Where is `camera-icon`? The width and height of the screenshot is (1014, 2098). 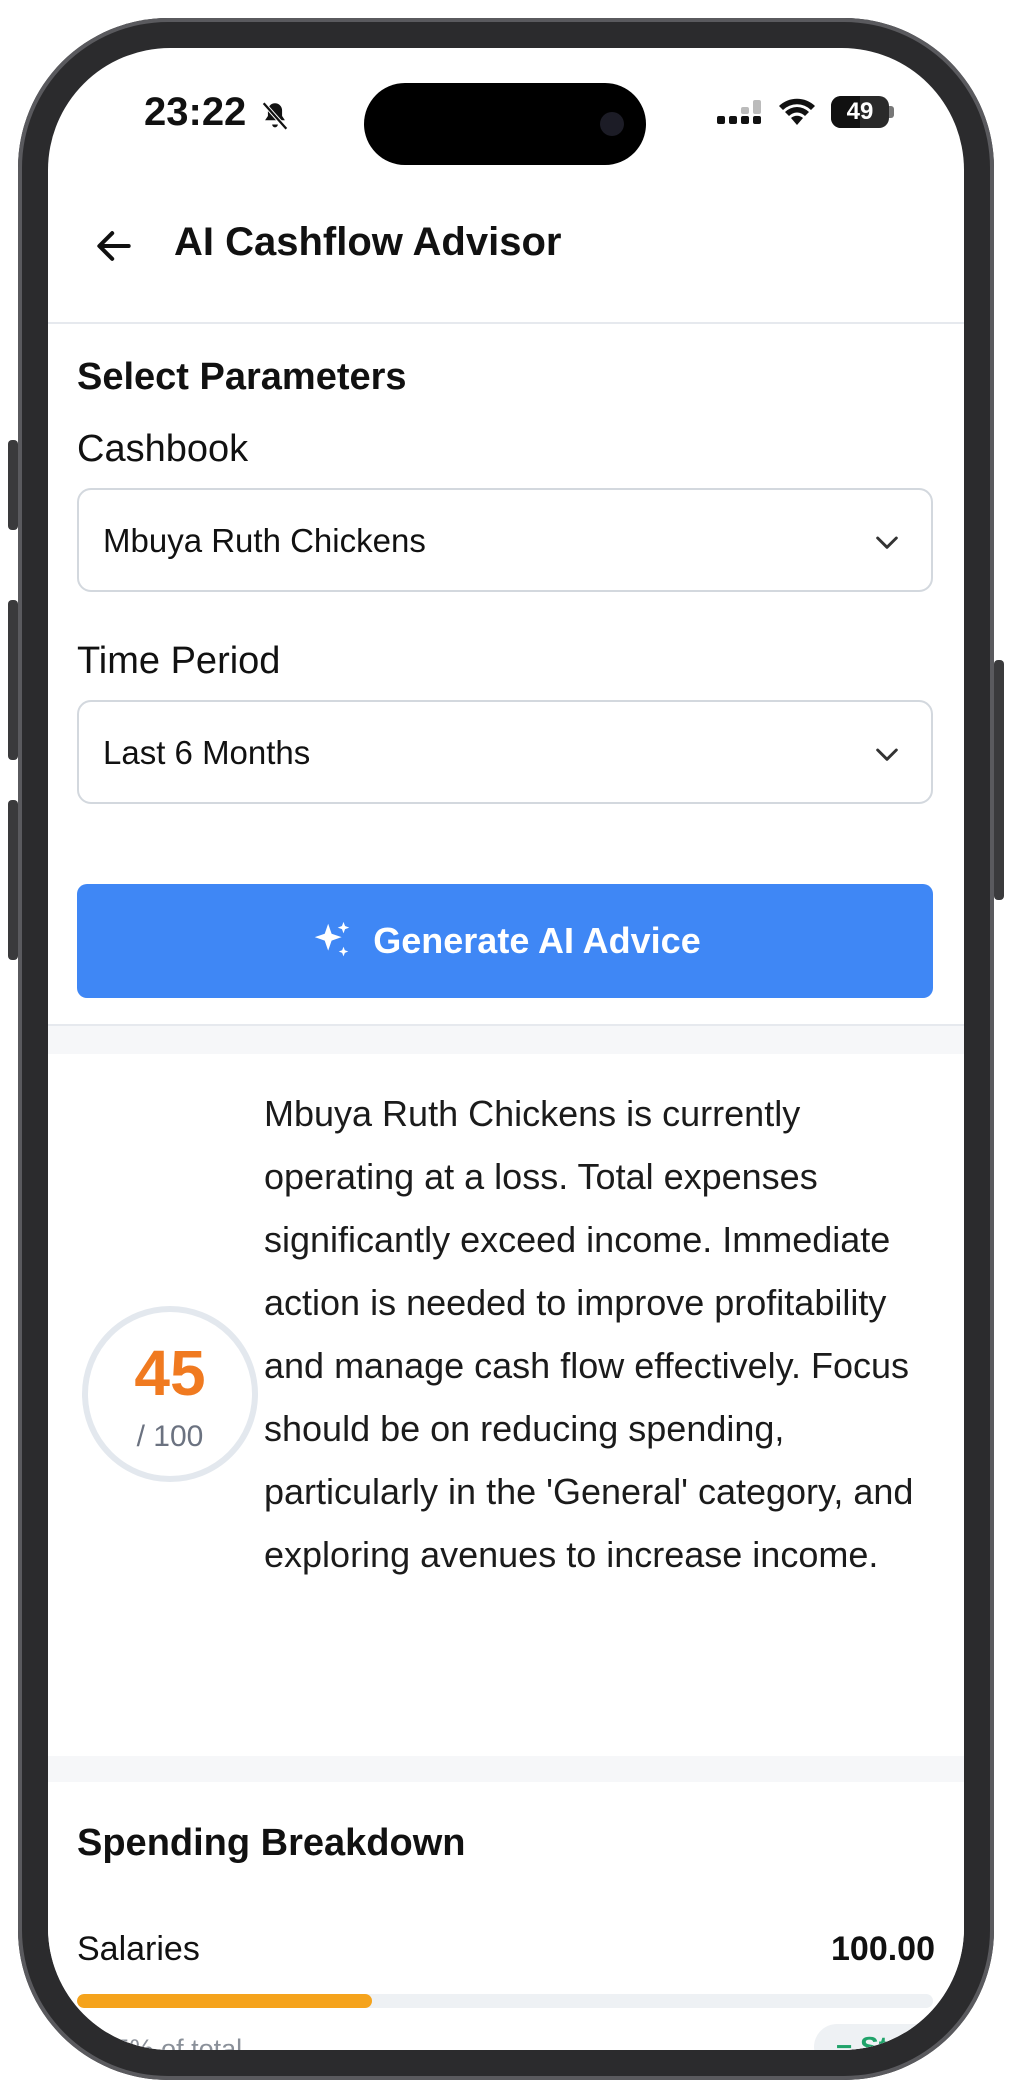 camera-icon is located at coordinates (612, 124).